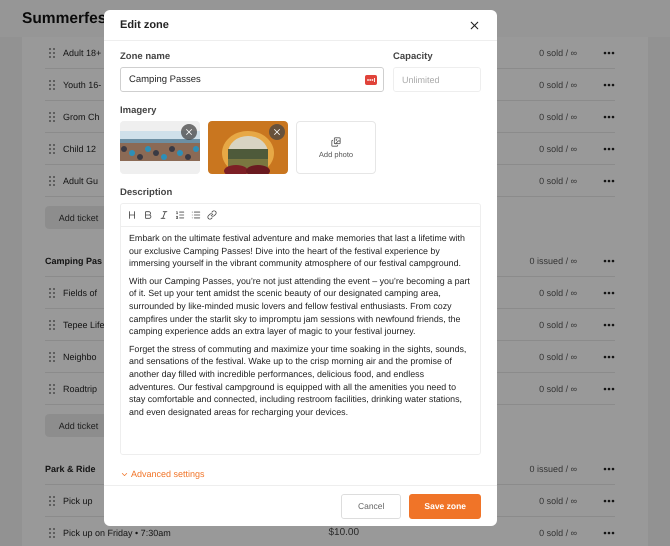 This screenshot has height=546, width=670. Describe the element at coordinates (84, 325) in the screenshot. I see `ticket-name: Tepee Life` at that location.